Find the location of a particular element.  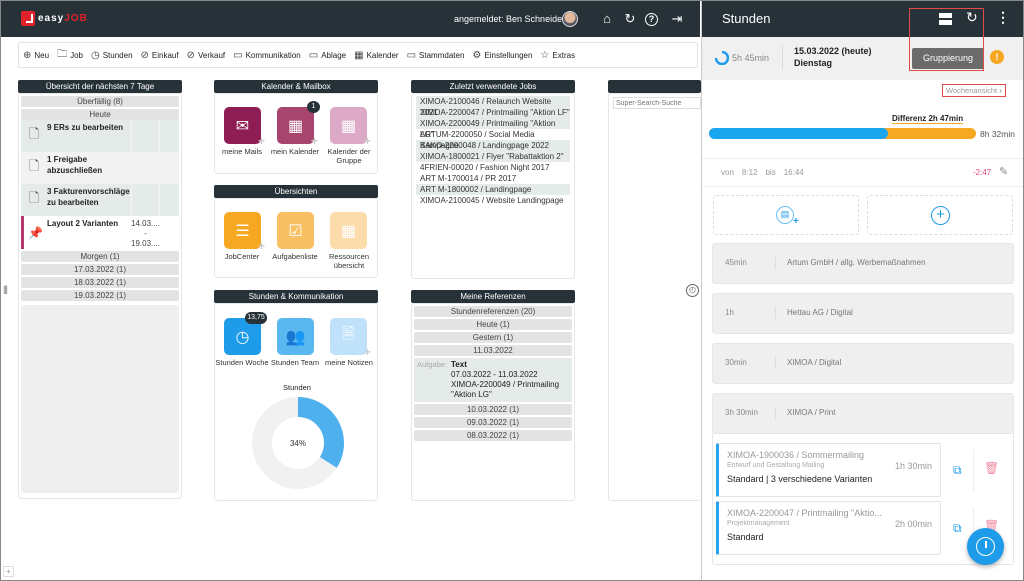

resources-tile: ▦ is located at coordinates (348, 230).